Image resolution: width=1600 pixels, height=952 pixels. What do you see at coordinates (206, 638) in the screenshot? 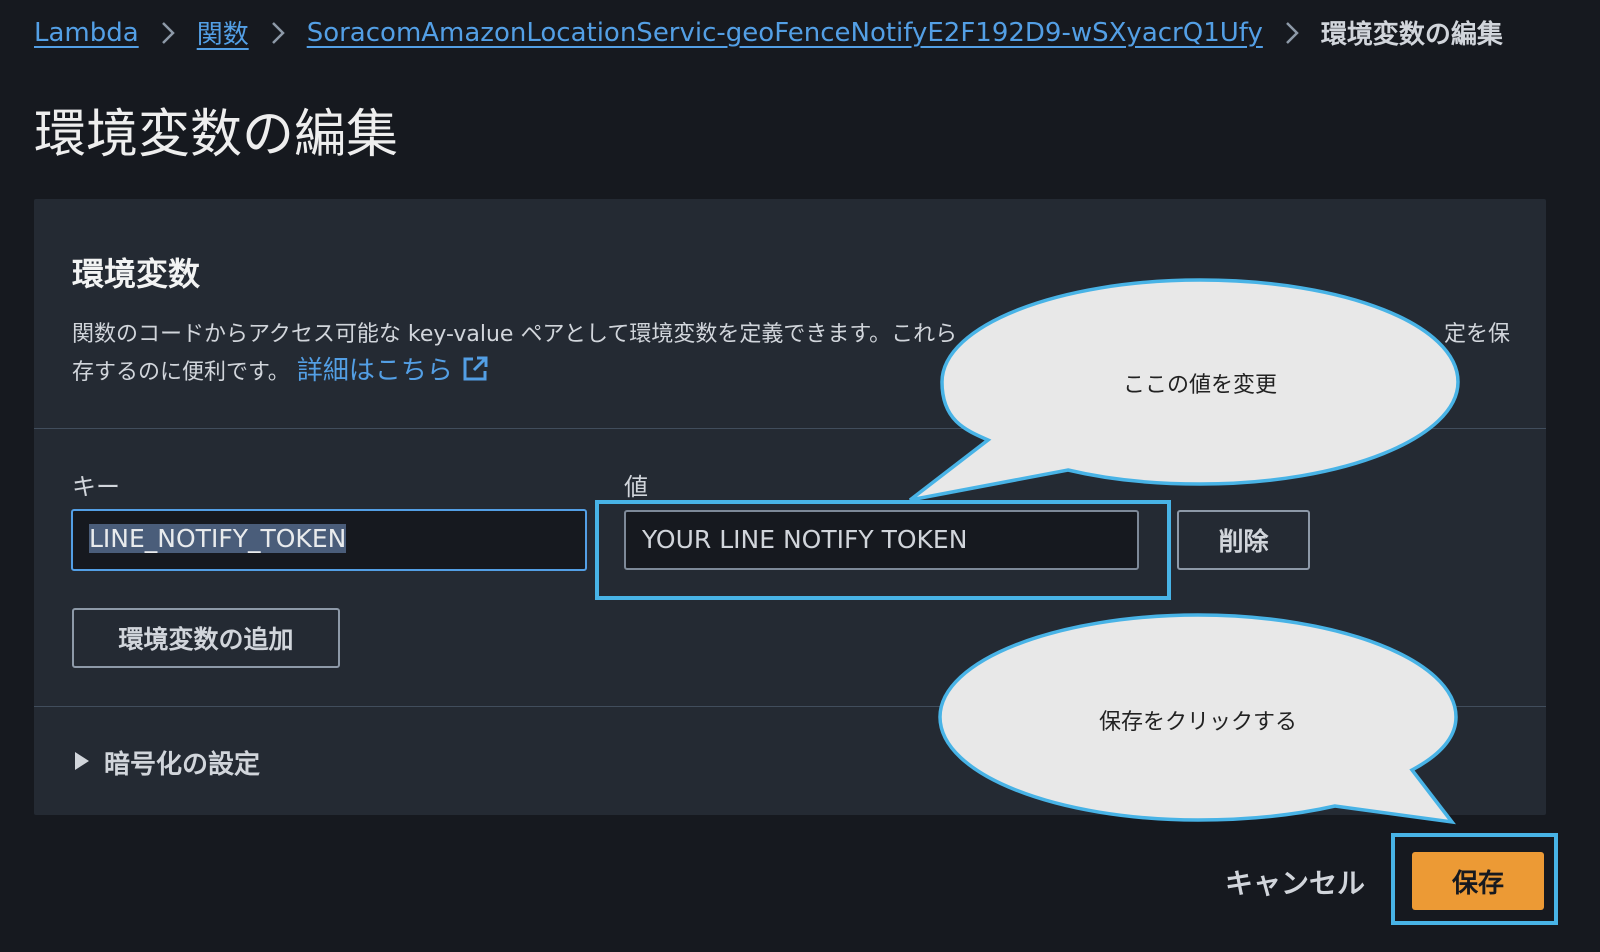
I see `add-env-var-button: 環境変数の追加` at bounding box center [206, 638].